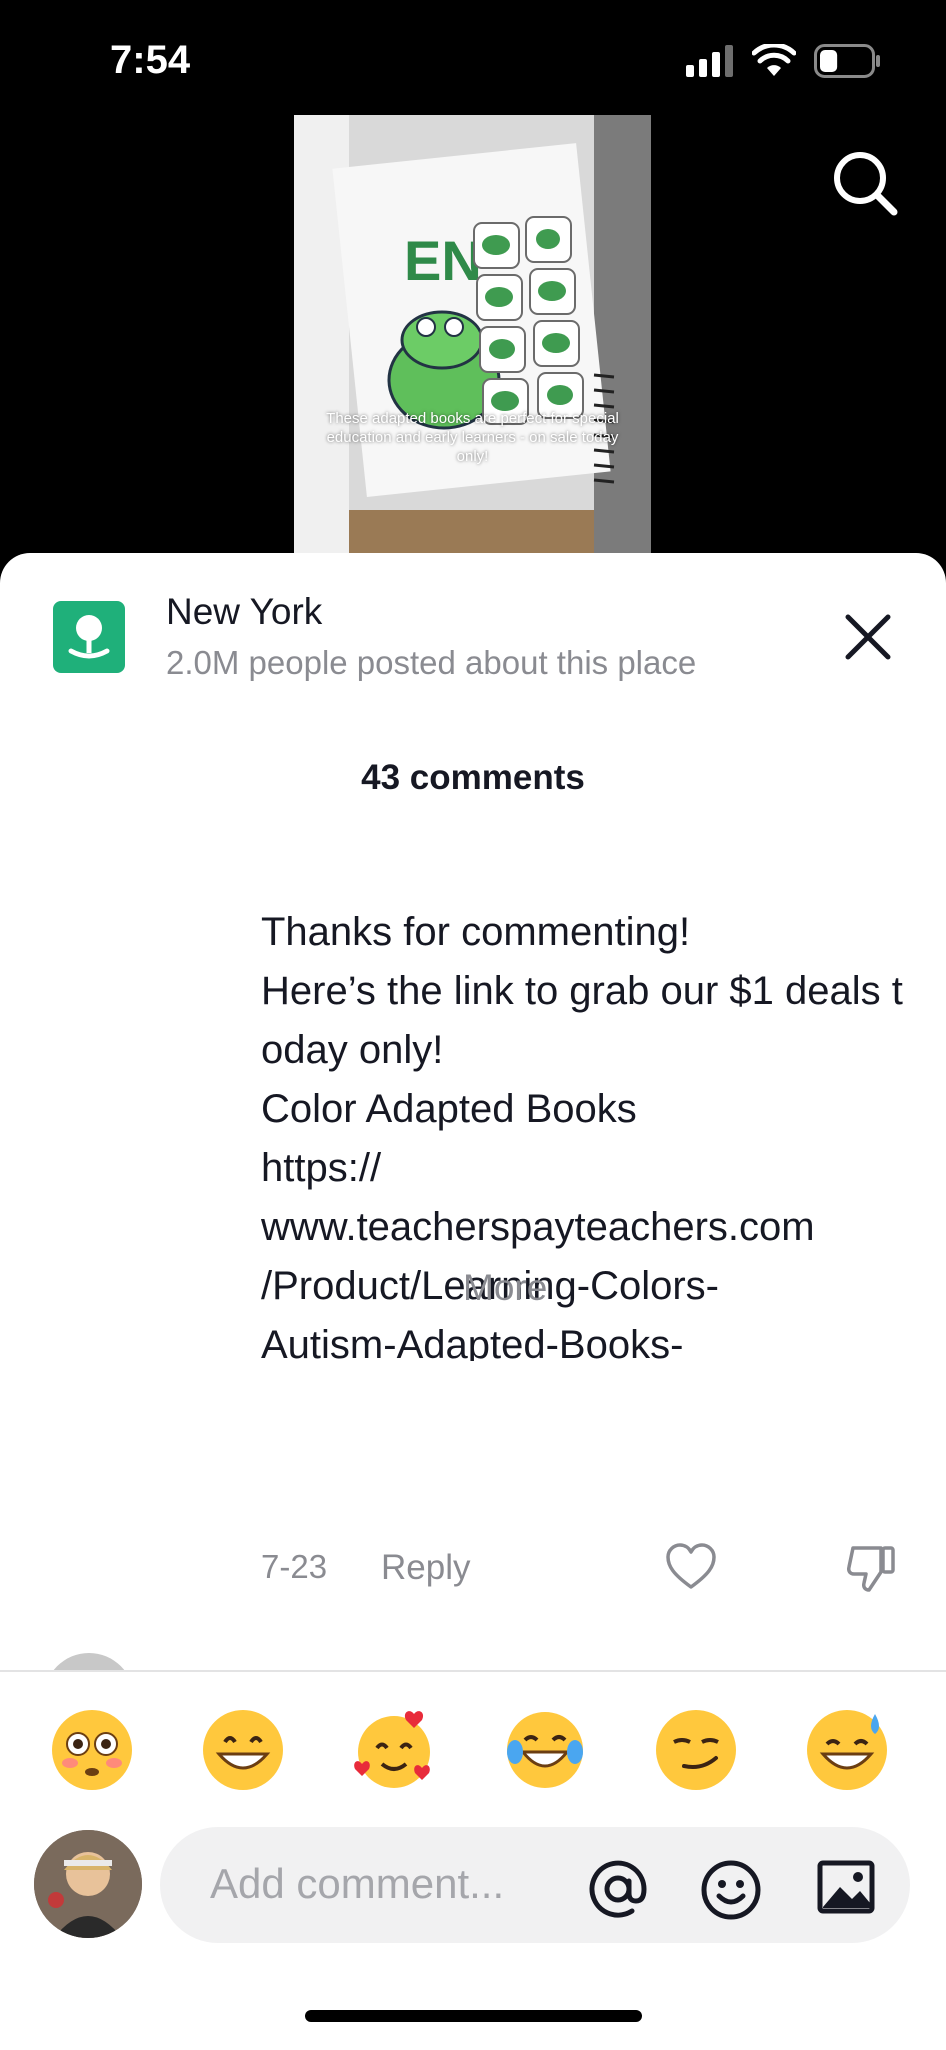 Image resolution: width=946 pixels, height=2050 pixels. I want to click on smiley-icon, so click(731, 1890).